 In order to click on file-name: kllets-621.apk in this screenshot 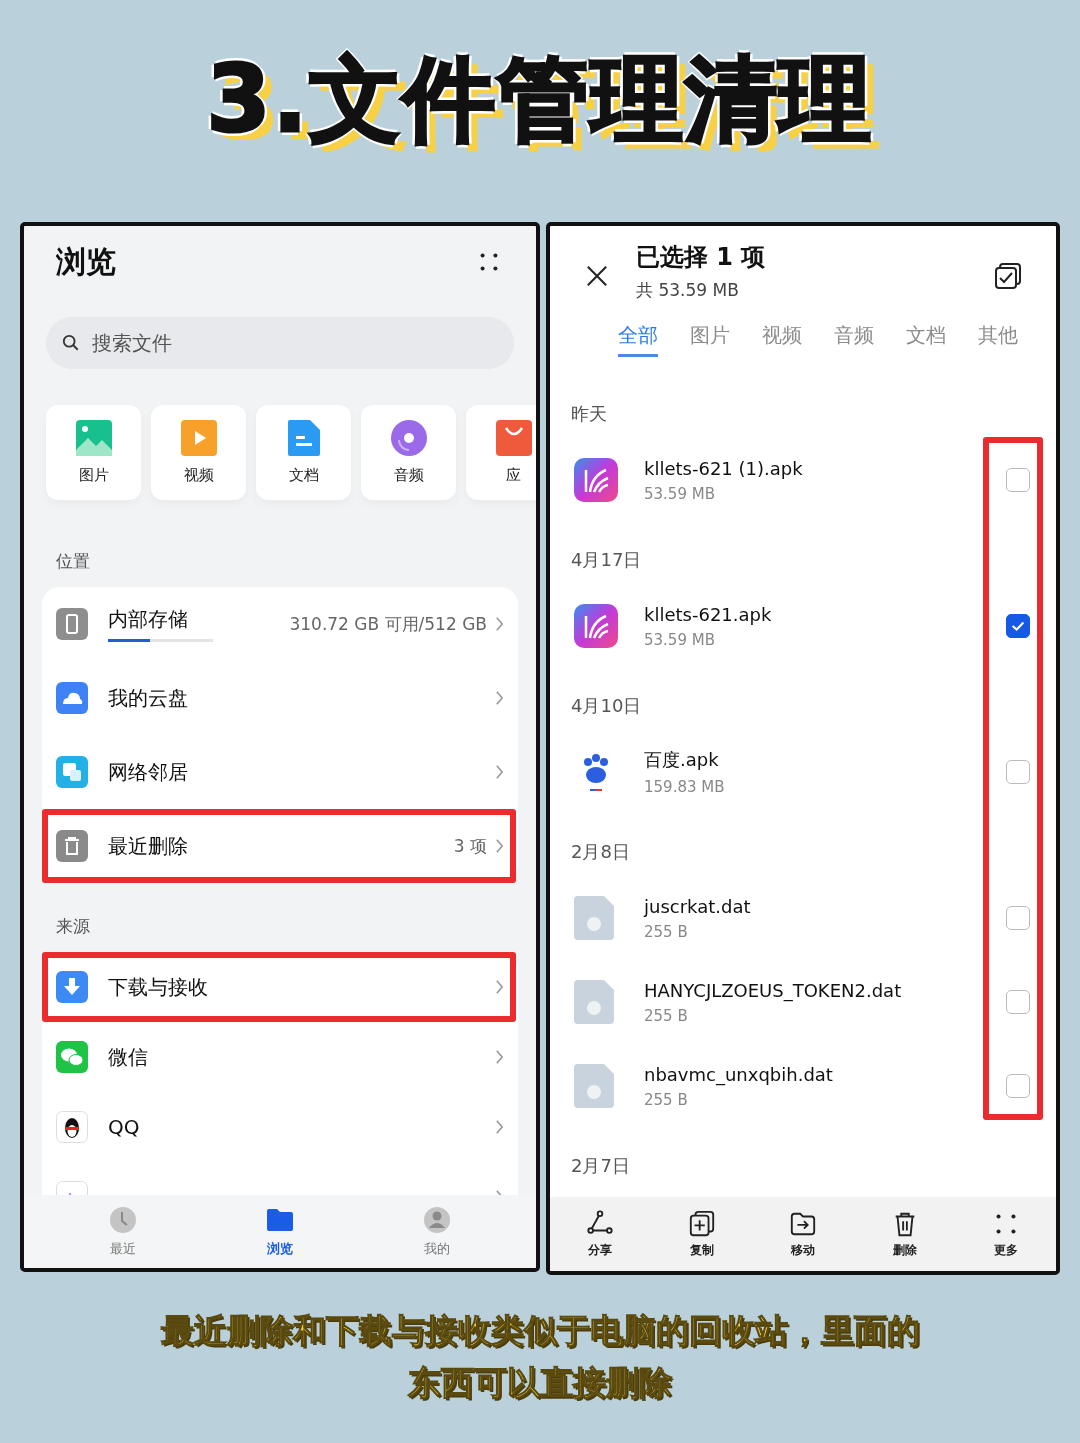, I will do `click(708, 614)`.